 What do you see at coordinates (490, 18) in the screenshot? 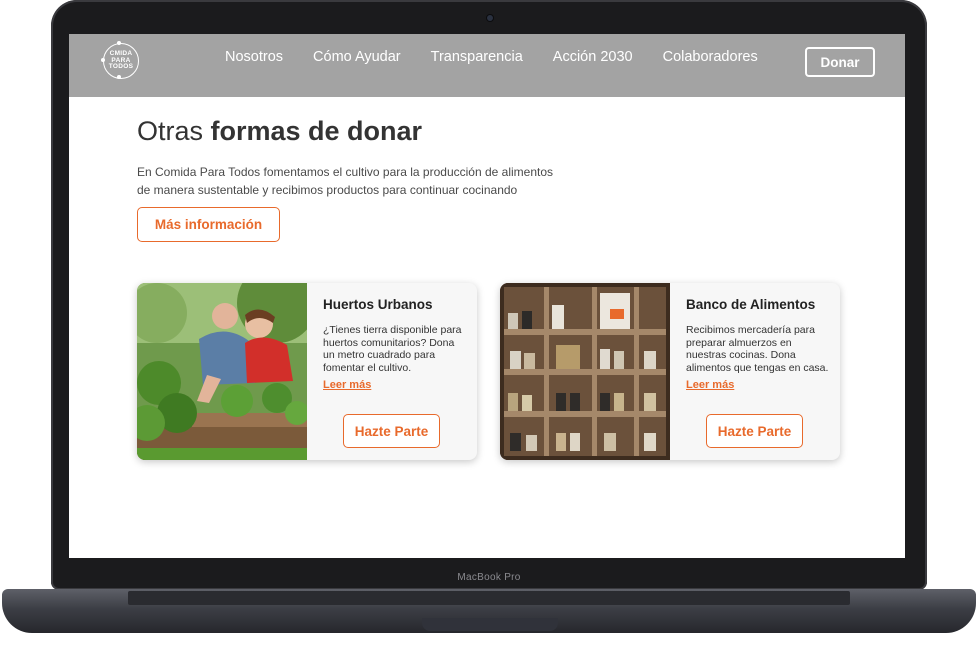
I see `camera-icon` at bounding box center [490, 18].